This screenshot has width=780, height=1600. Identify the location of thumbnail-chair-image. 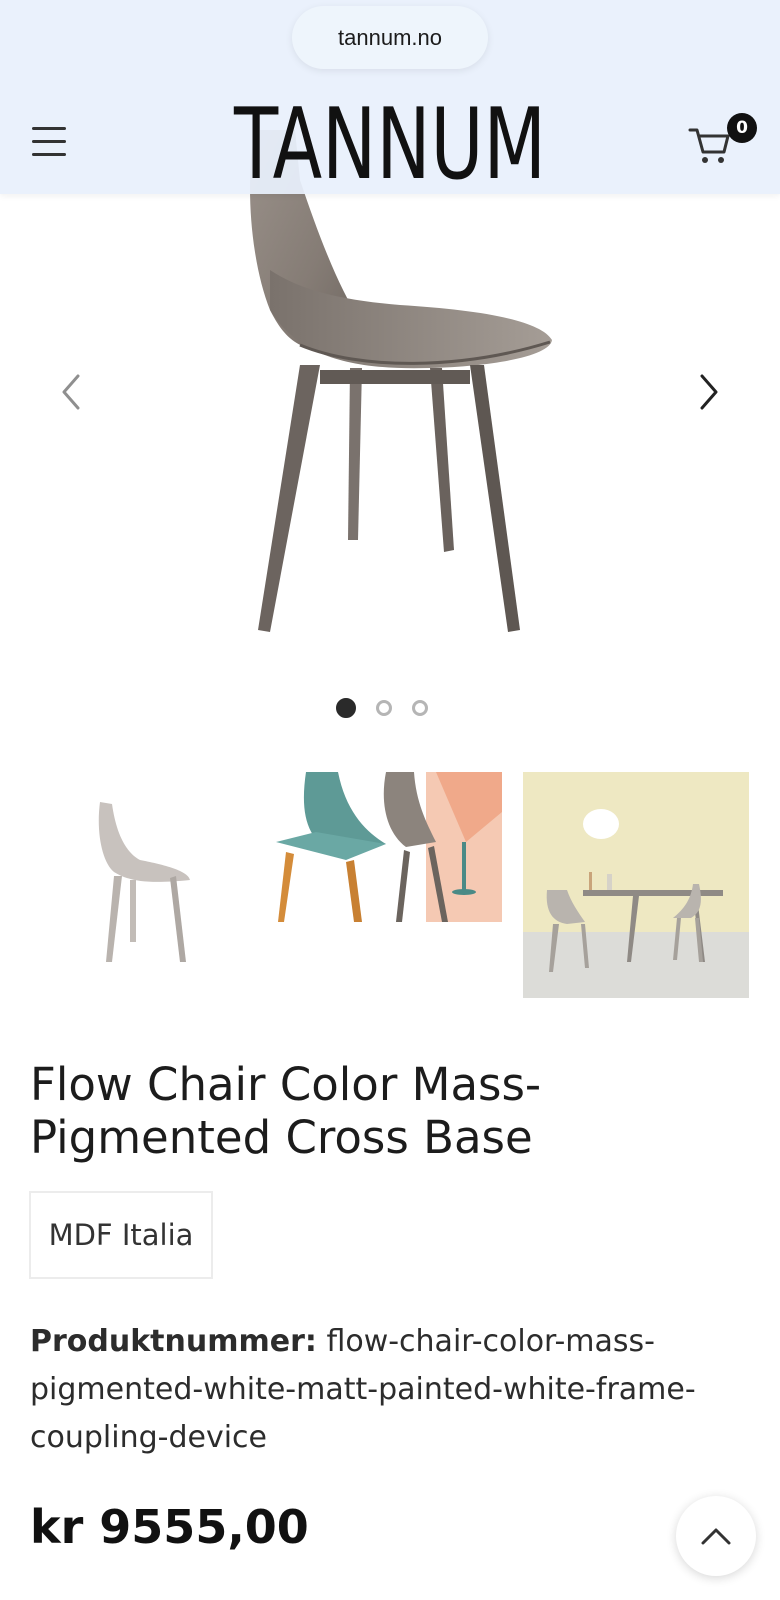
(144, 882).